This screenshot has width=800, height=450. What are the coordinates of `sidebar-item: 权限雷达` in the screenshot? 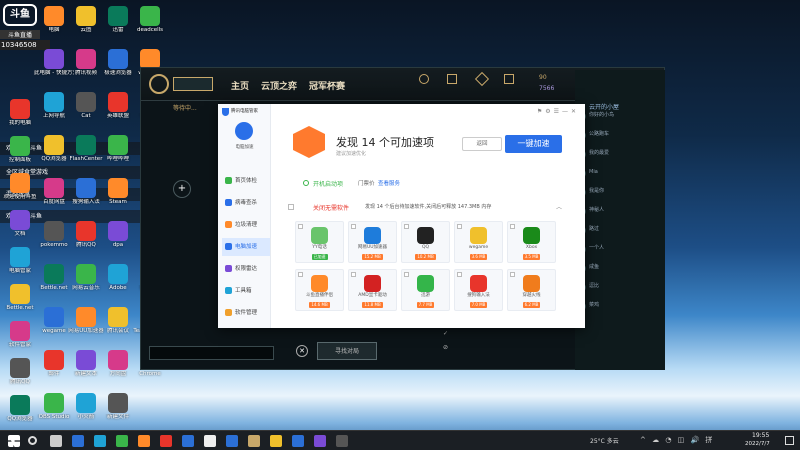 It's located at (246, 269).